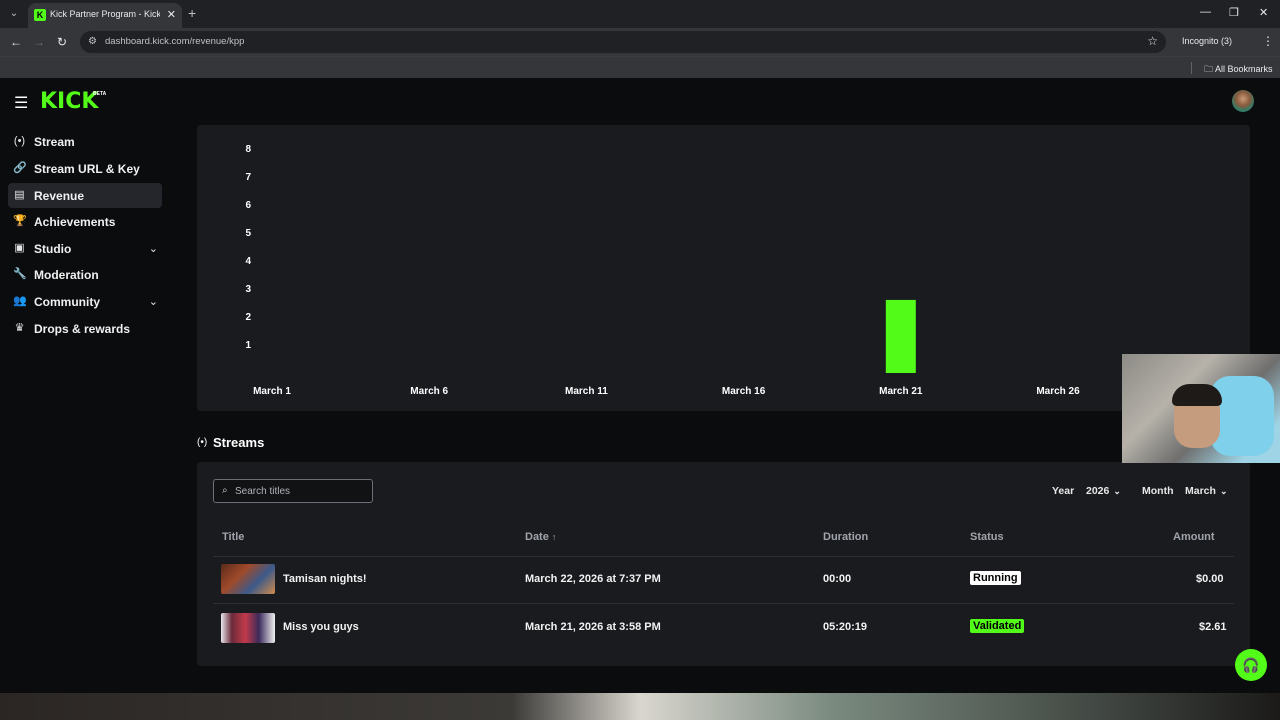  What do you see at coordinates (1244, 69) in the screenshot?
I see `all-bookmarks-label: All Bookmarks` at bounding box center [1244, 69].